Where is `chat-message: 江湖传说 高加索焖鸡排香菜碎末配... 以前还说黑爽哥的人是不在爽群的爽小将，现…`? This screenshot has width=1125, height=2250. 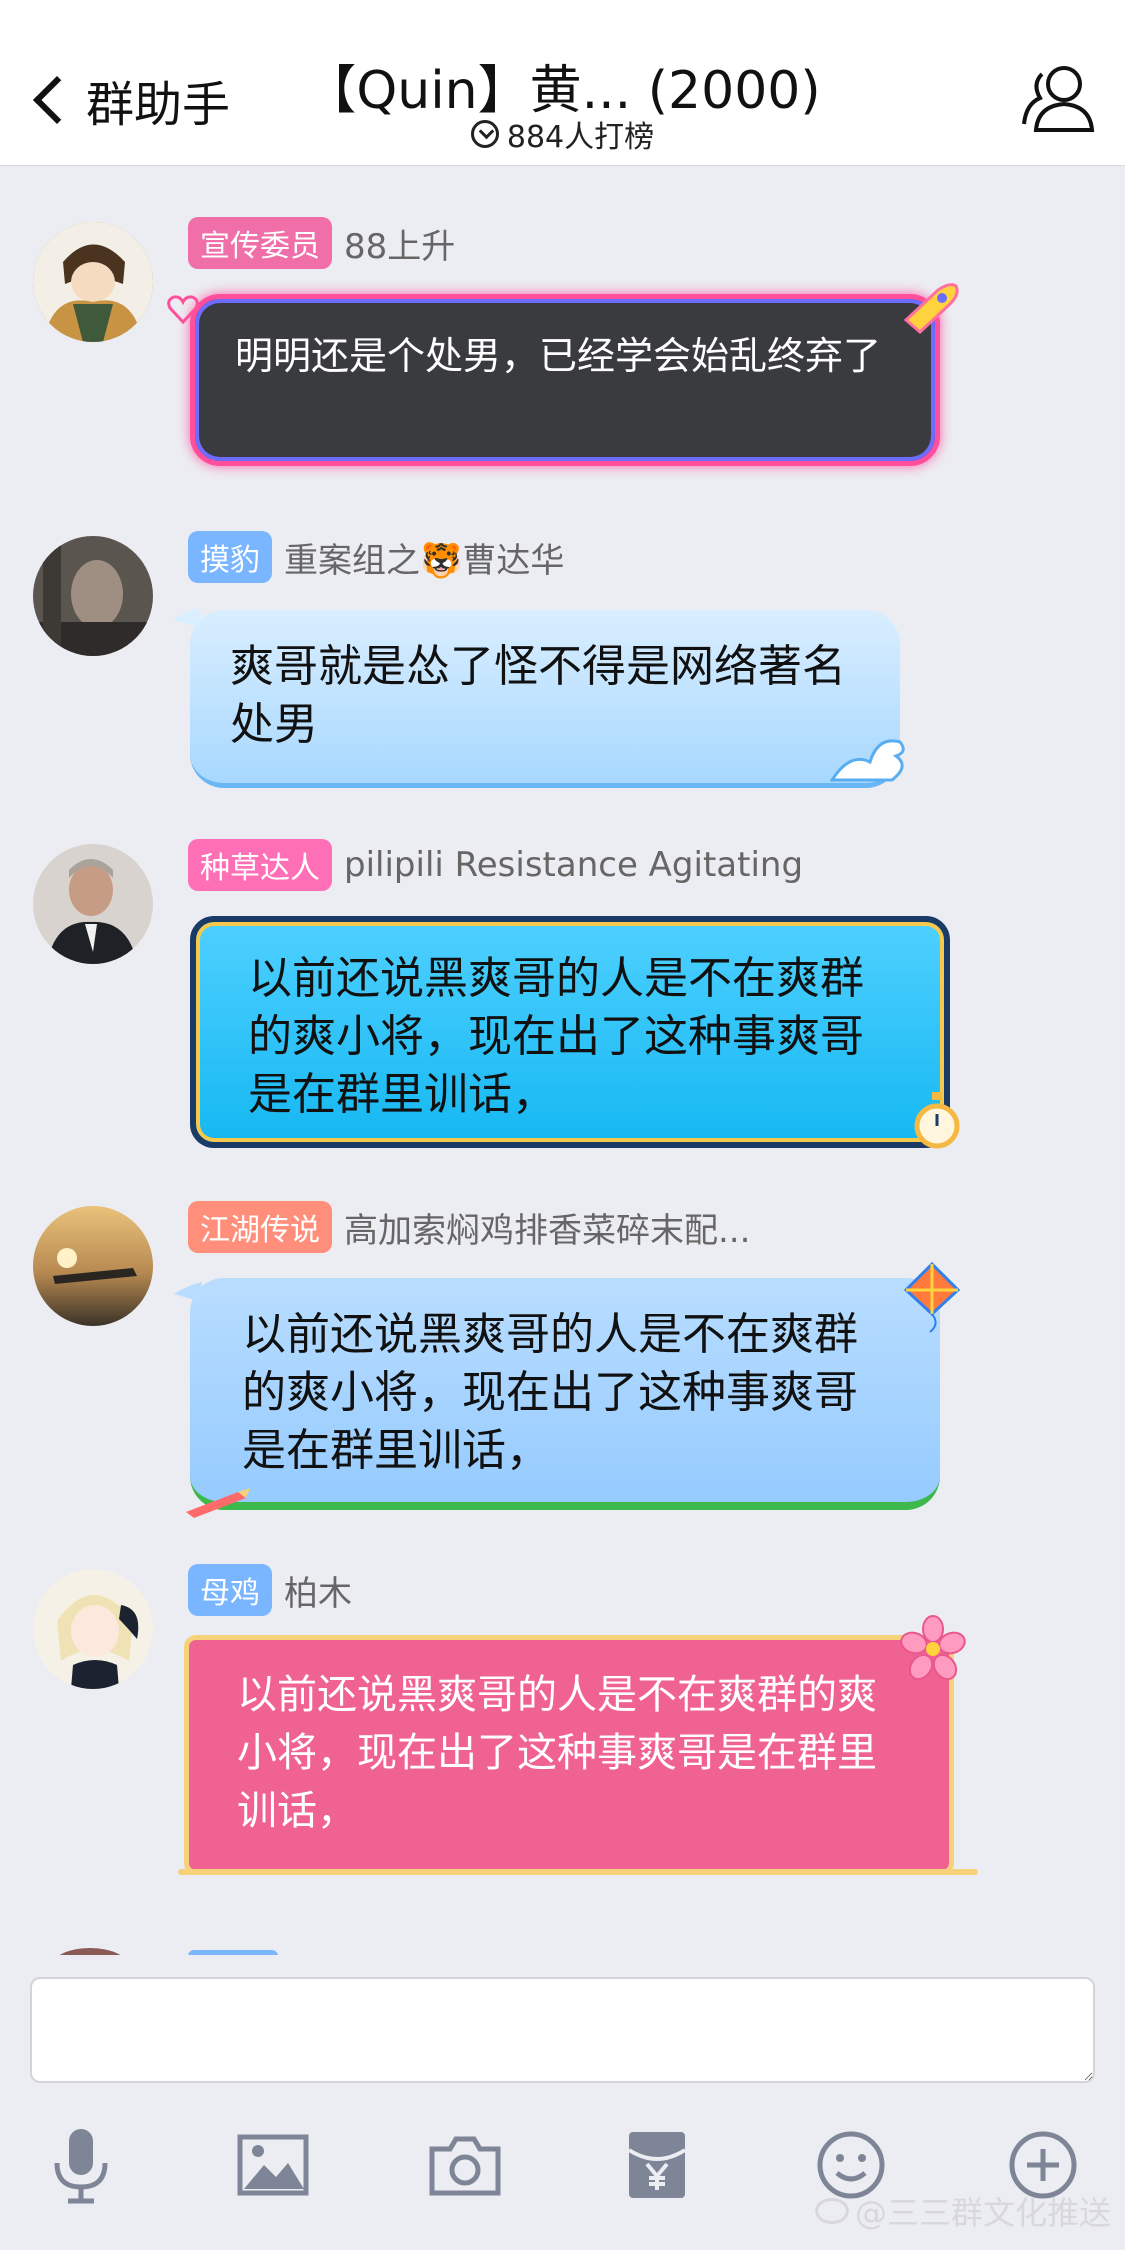
chat-message: 江湖传说 高加索焖鸡排香菜碎末配... 以前还说黑爽哥的人是不在爽群的爽小将，现… is located at coordinates (562, 1366).